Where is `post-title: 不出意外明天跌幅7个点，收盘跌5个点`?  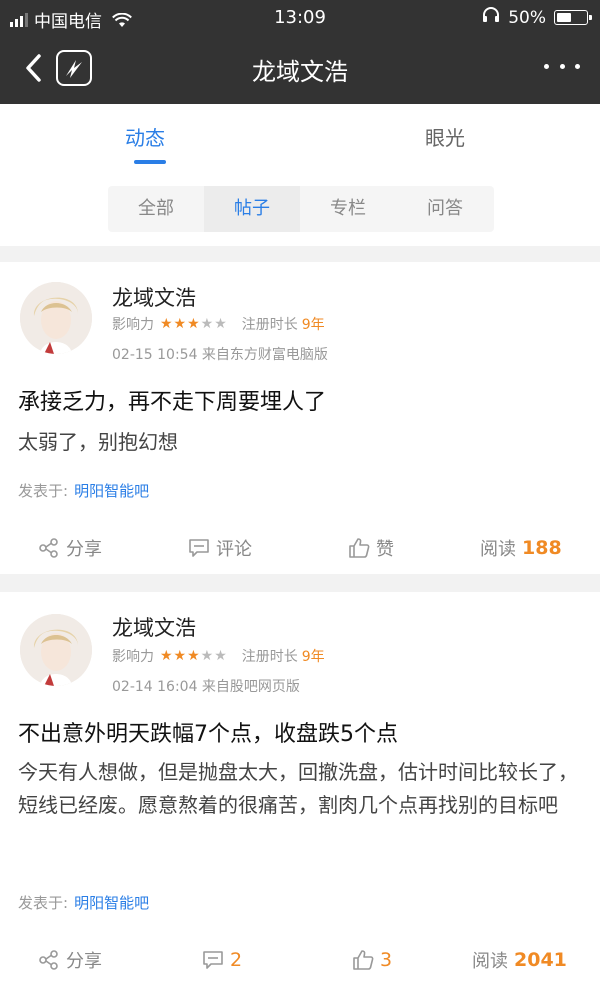
post-title: 不出意外明天跌幅7个点，收盘跌5个点 is located at coordinates (208, 732).